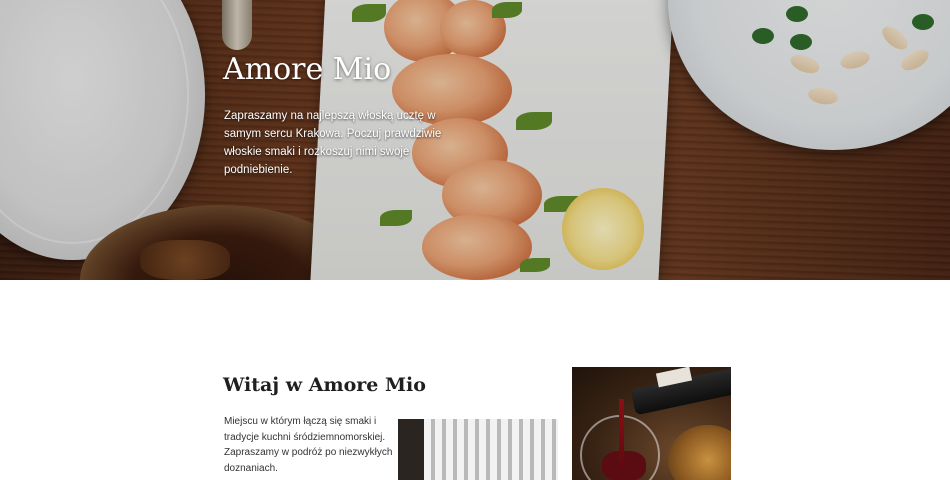  I want to click on photo-wine-pour, so click(651, 423).